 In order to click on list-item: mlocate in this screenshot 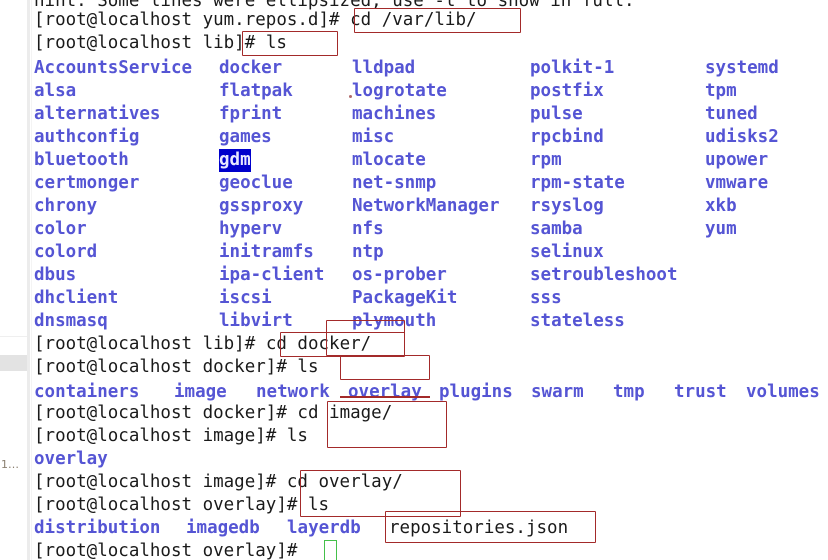, I will do `click(389, 160)`.